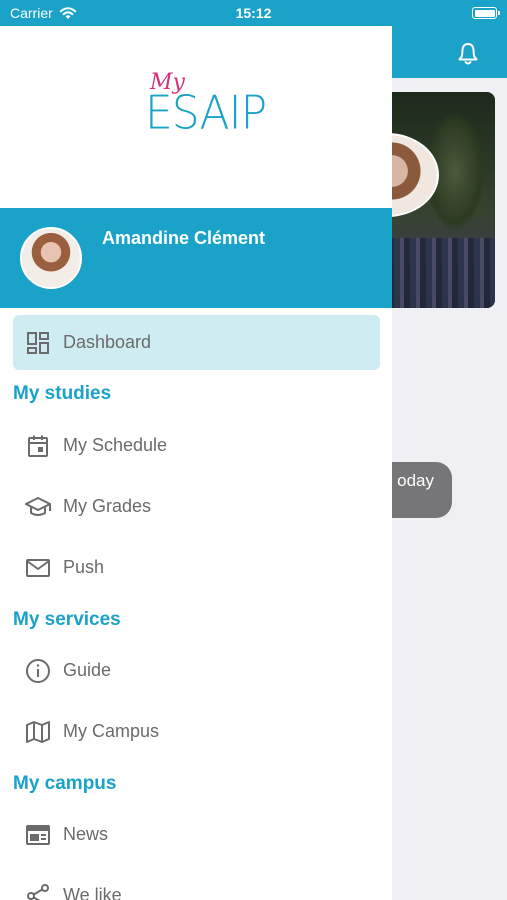 This screenshot has height=900, width=507. I want to click on section-title-campus: My campus, so click(65, 783).